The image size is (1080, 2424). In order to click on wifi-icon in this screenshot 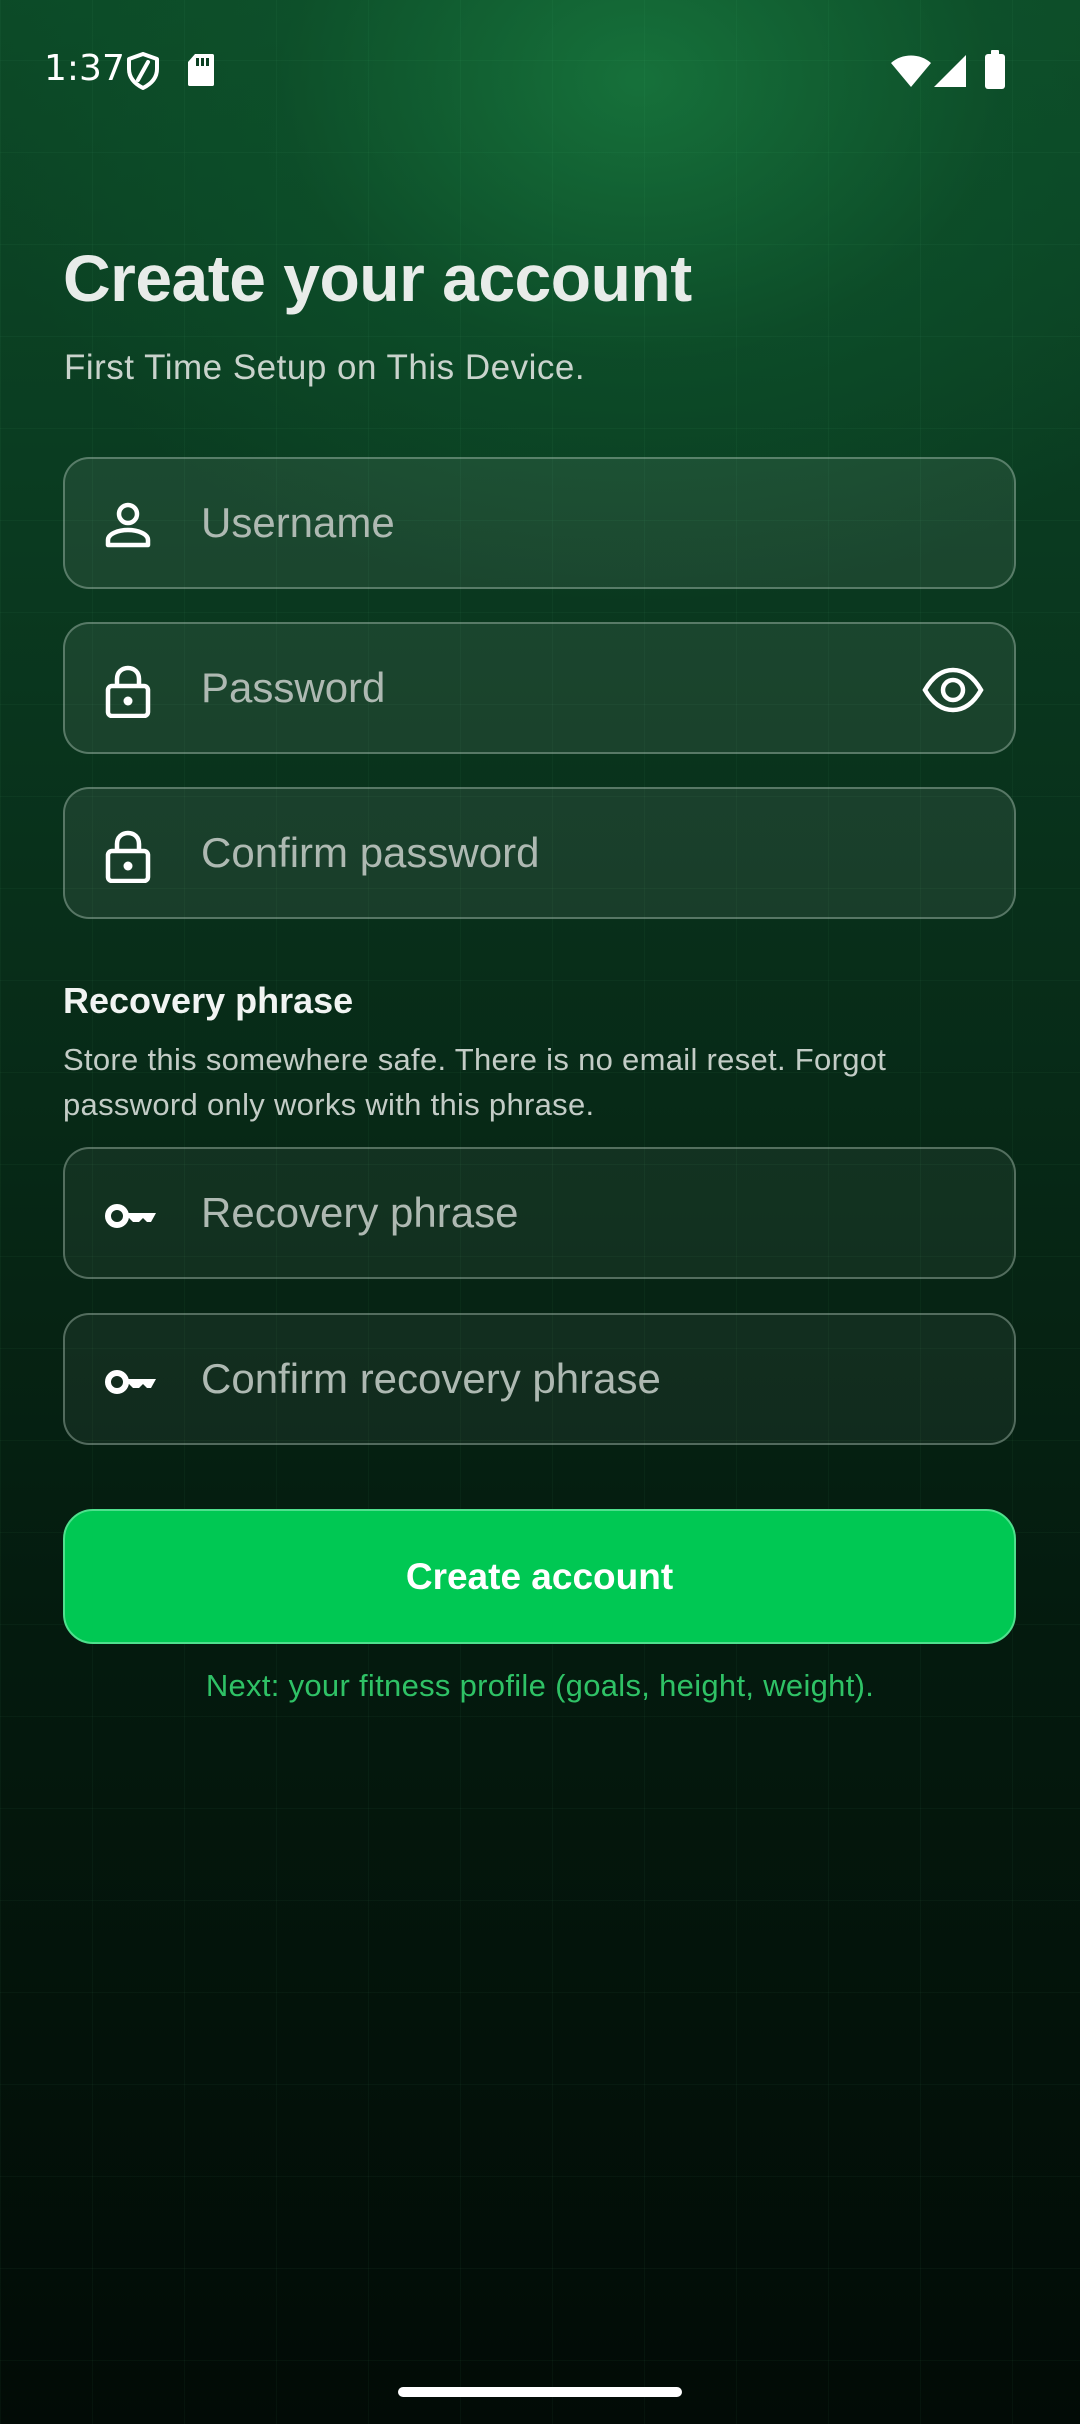, I will do `click(911, 71)`.